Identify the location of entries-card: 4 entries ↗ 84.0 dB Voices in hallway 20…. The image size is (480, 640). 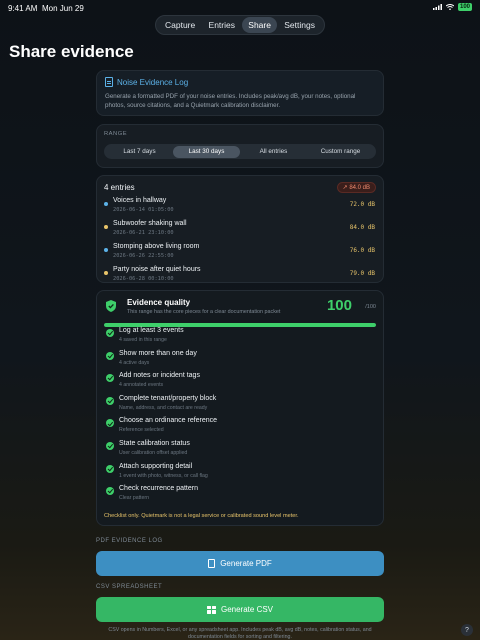
(240, 229).